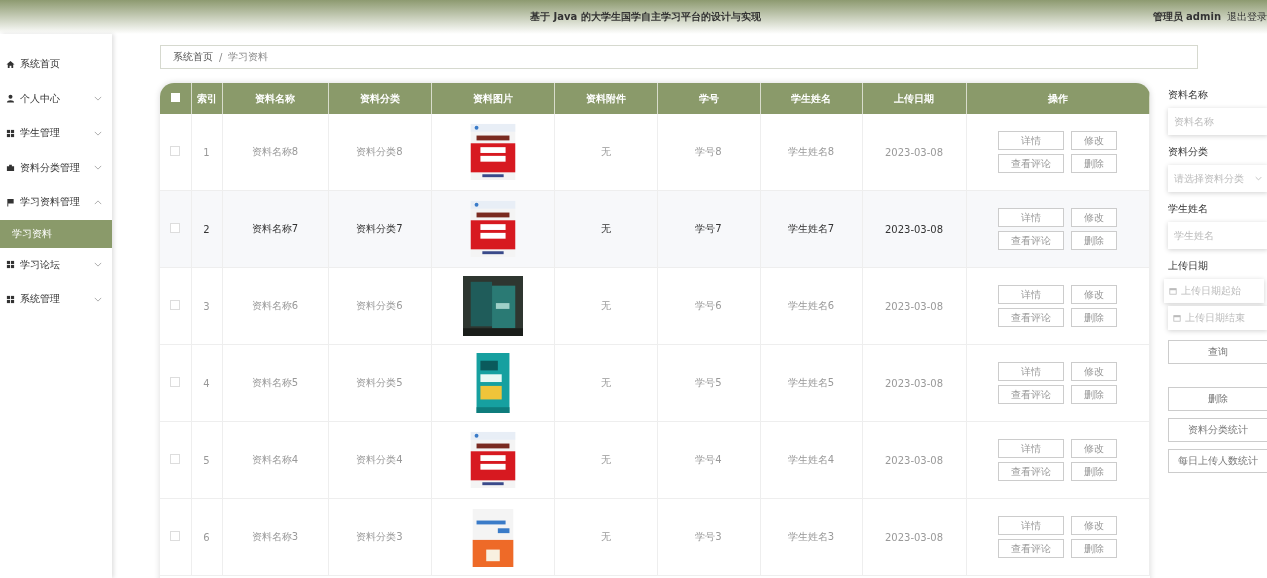 The width and height of the screenshot is (1267, 578). Describe the element at coordinates (708, 536) in the screenshot. I see `table-cell: 学号3` at that location.